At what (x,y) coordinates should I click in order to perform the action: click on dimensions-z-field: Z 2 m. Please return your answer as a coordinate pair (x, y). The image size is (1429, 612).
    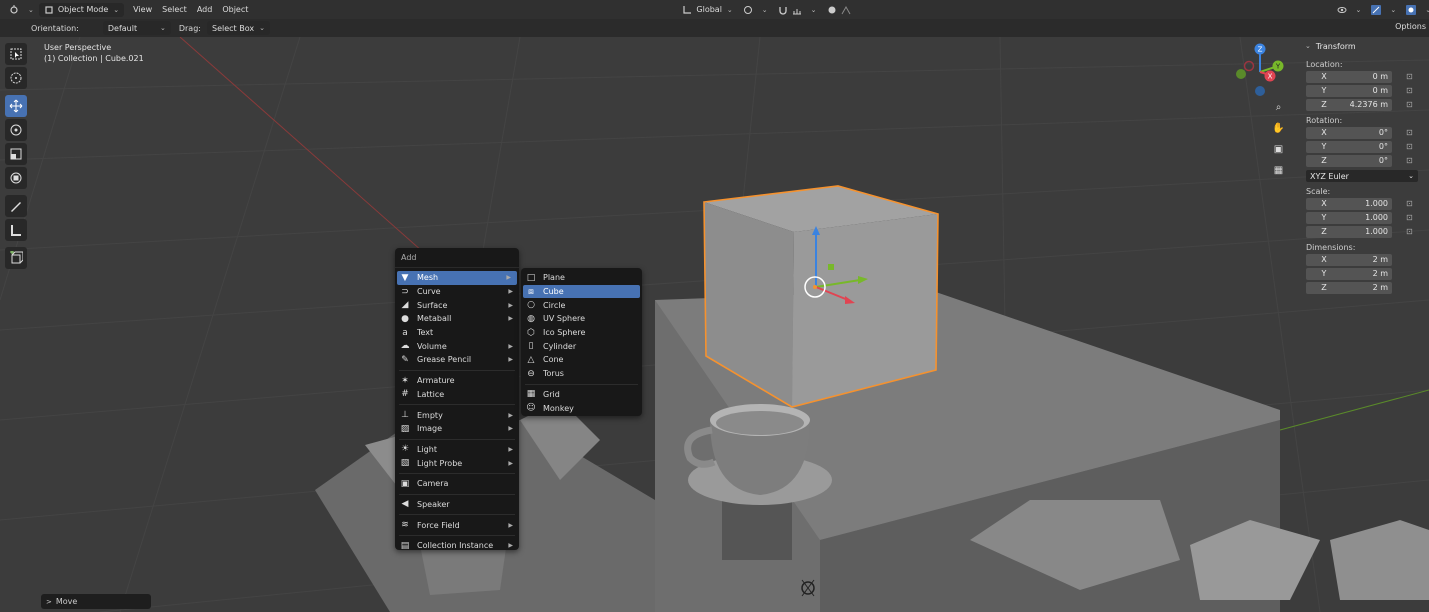
    Looking at the image, I should click on (1349, 287).